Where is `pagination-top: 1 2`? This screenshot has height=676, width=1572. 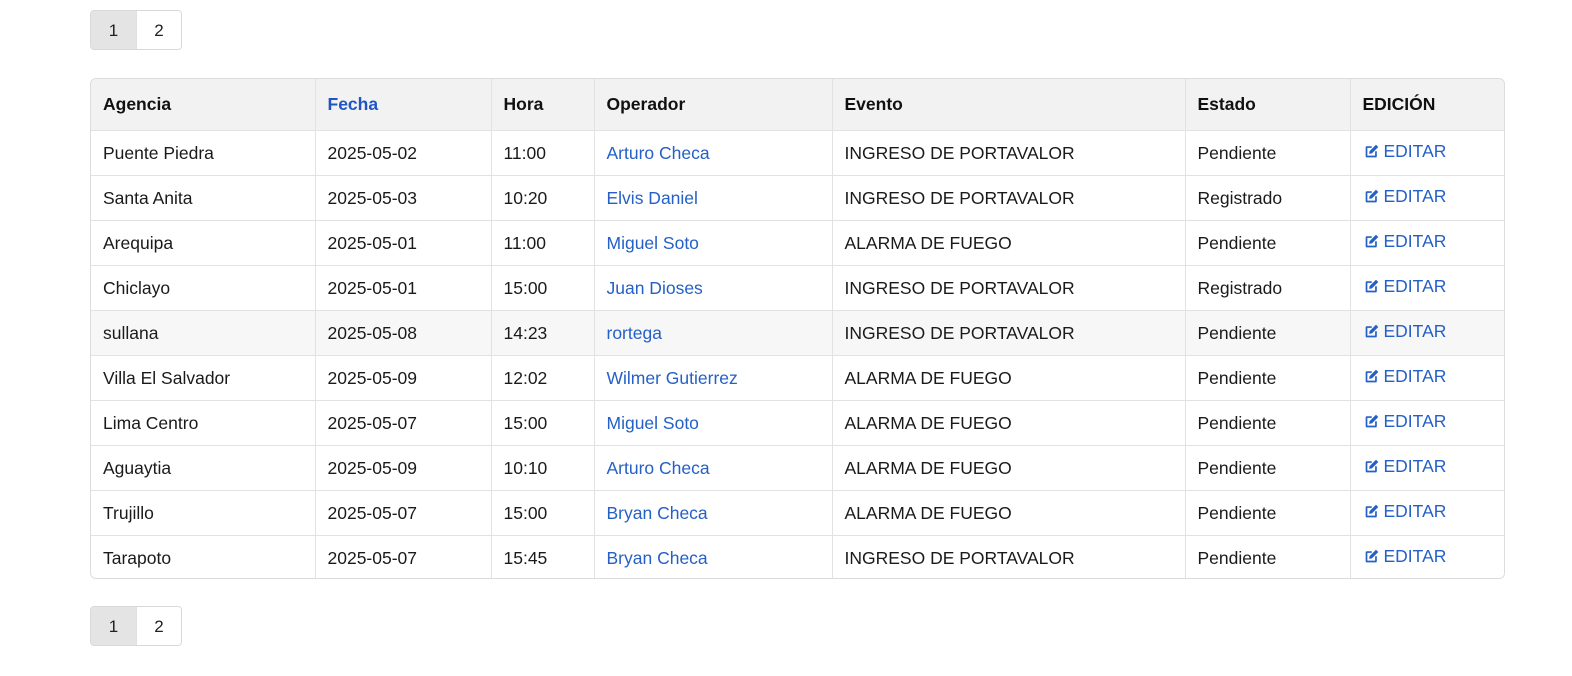 pagination-top: 1 2 is located at coordinates (136, 30).